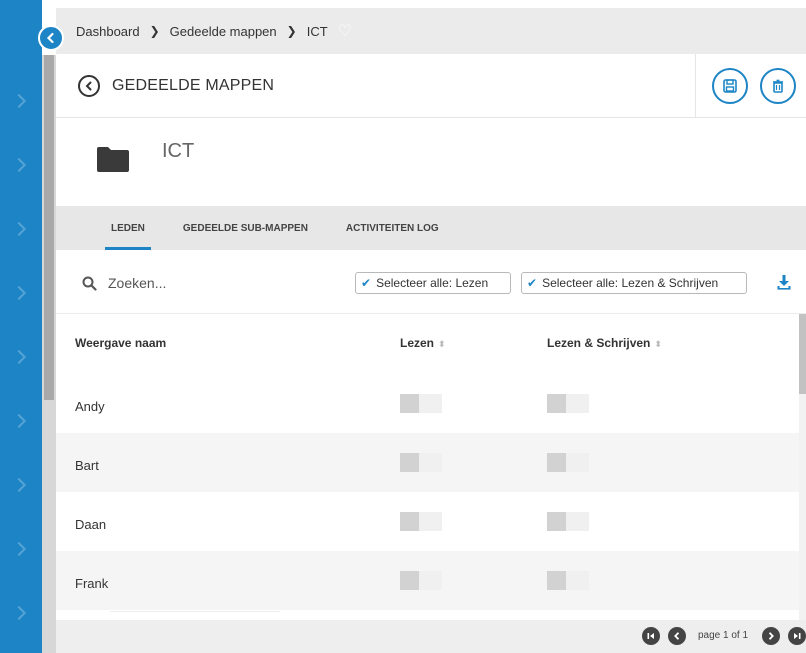 The image size is (806, 653). Describe the element at coordinates (431, 636) in the screenshot. I see `pagination-bar: page 1 of 1` at that location.